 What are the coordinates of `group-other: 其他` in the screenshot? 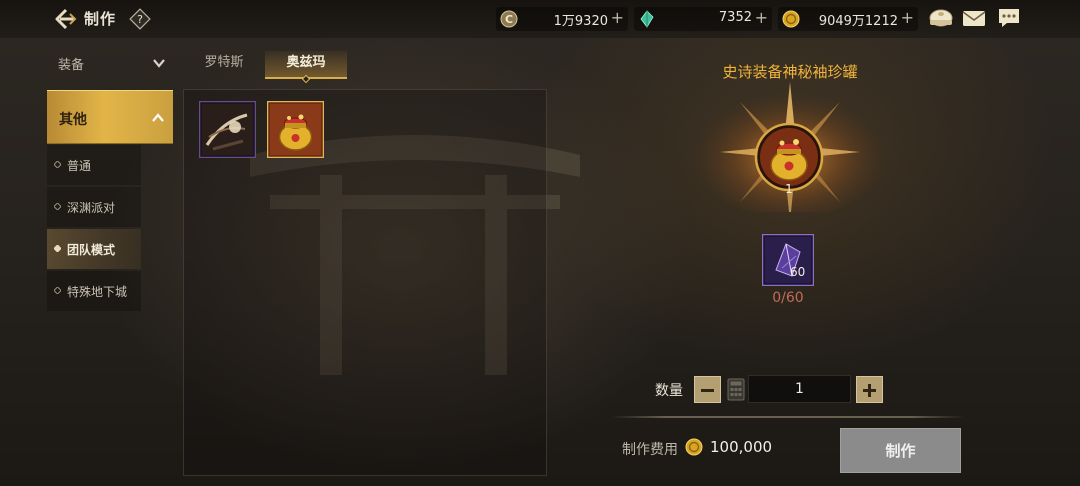 It's located at (110, 117).